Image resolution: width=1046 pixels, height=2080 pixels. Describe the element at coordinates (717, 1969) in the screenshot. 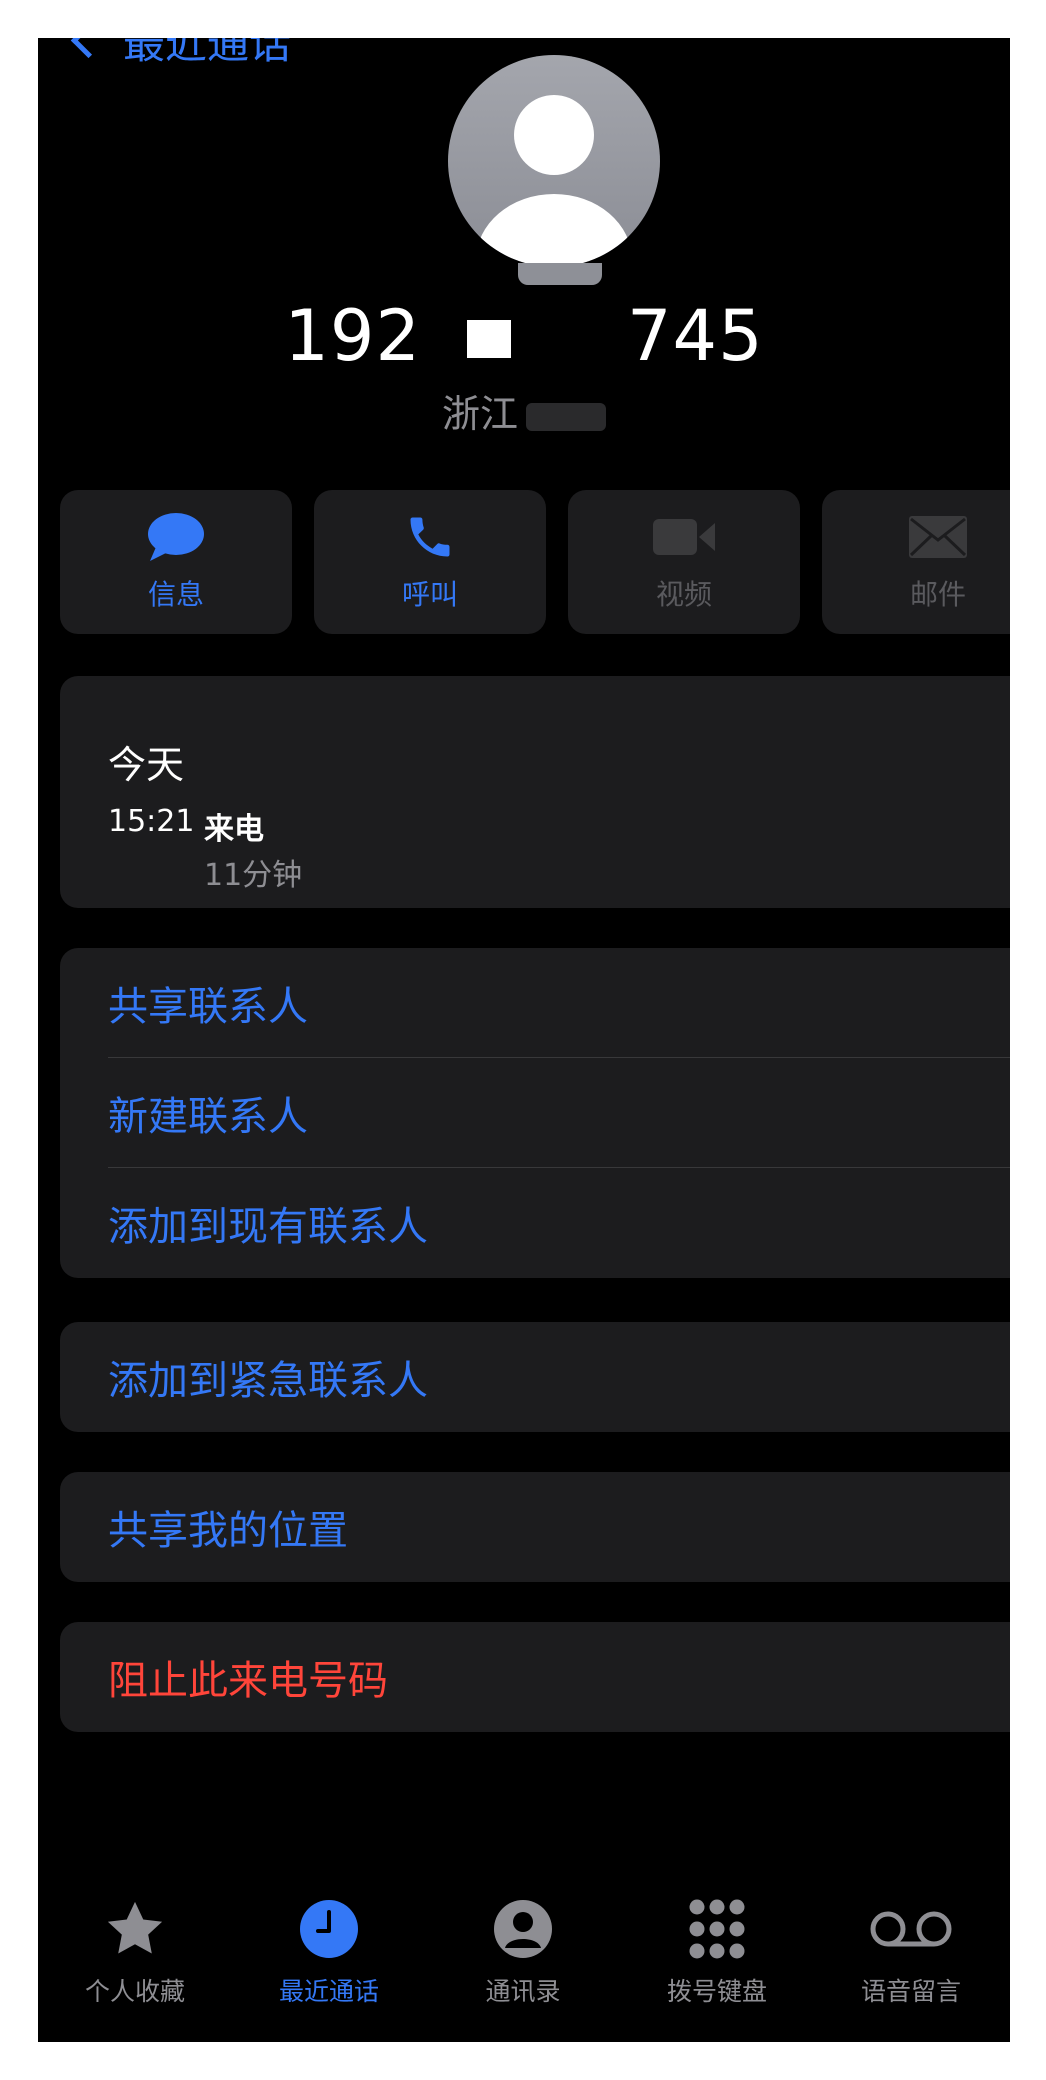

I see `tab-keypad: 拨号键盘` at that location.